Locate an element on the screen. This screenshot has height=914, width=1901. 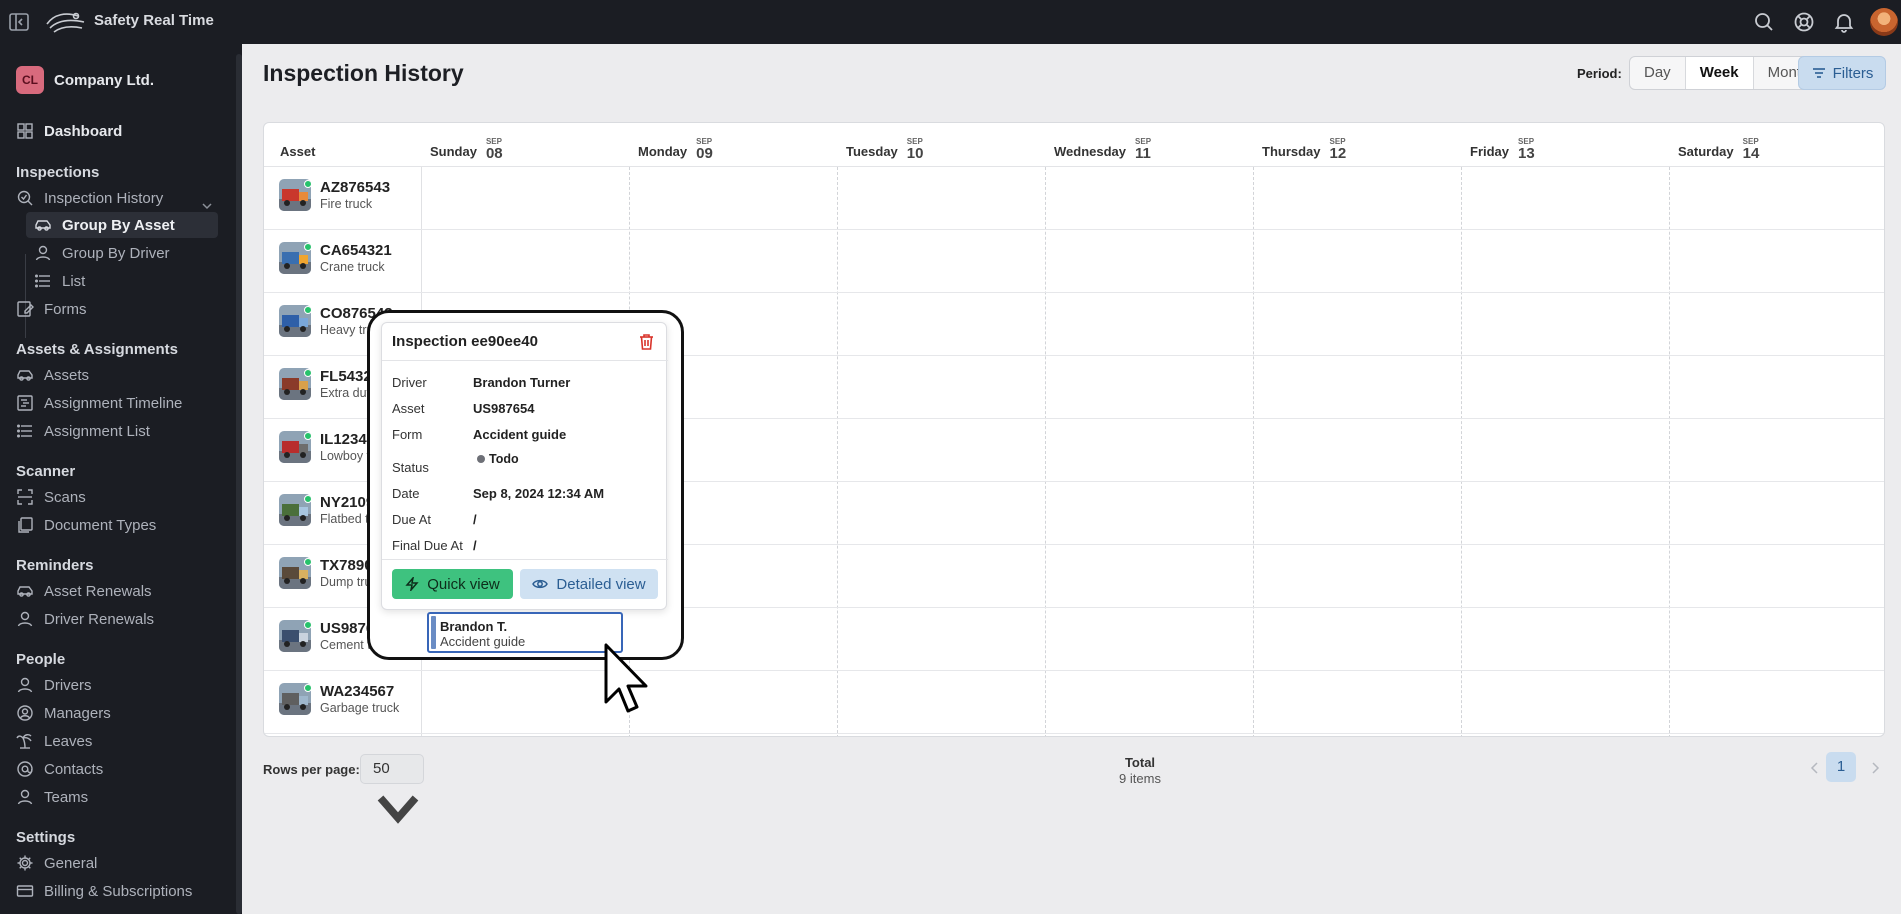
sidebar-item-group-by-asset: Group By Asset is located at coordinates (122, 225).